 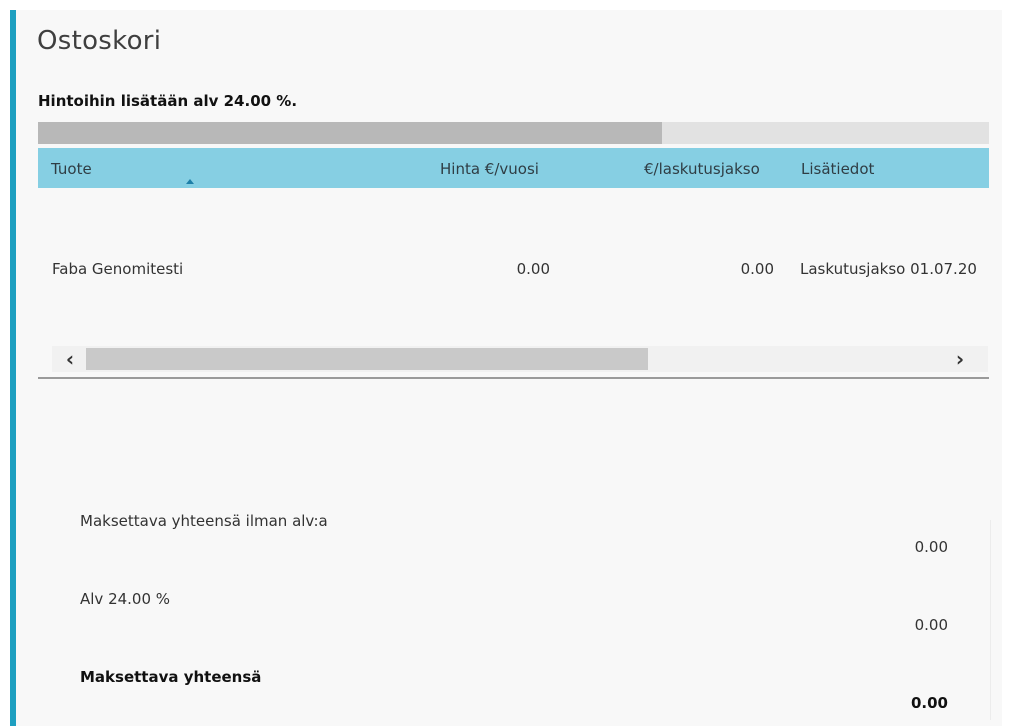 I want to click on panel-accent-bar, so click(x=13, y=368).